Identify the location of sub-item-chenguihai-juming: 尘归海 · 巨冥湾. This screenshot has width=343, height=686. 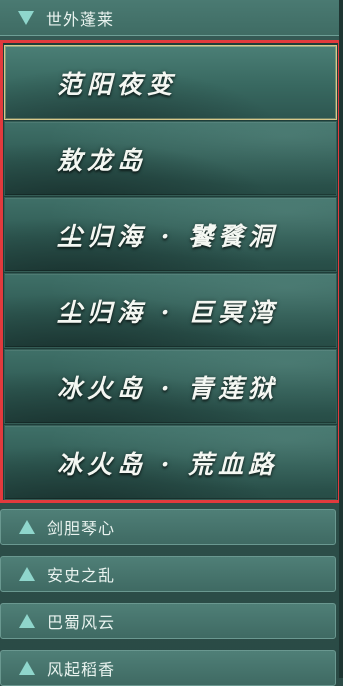
(170, 310).